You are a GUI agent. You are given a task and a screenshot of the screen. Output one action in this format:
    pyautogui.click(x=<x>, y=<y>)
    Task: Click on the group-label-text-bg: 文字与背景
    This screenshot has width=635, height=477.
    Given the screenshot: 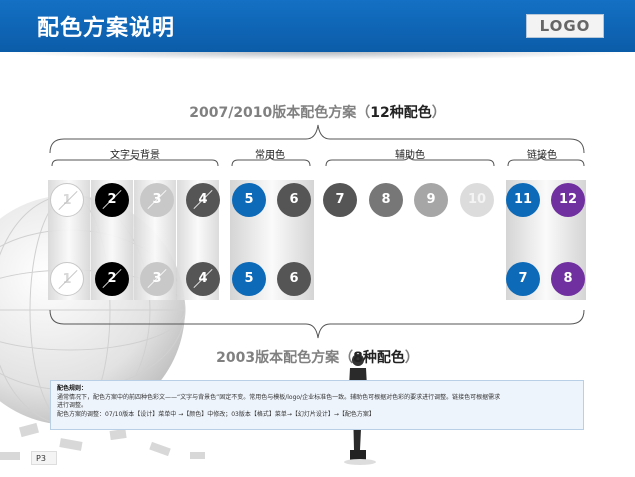 What is the action you would take?
    pyautogui.click(x=135, y=155)
    